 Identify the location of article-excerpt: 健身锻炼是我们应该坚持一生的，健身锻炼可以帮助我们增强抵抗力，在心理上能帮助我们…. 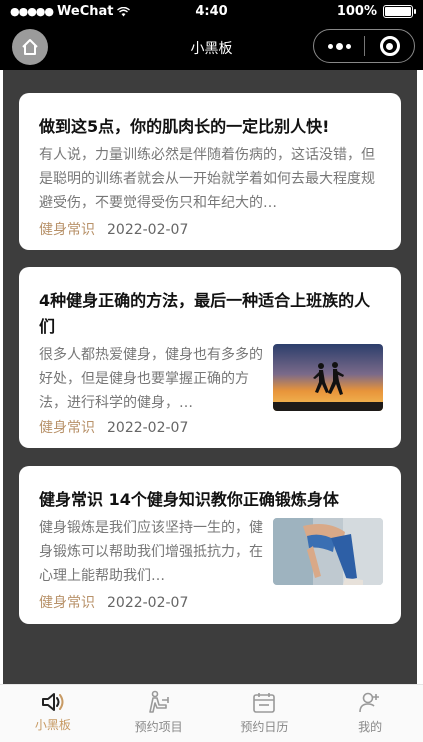
(151, 552).